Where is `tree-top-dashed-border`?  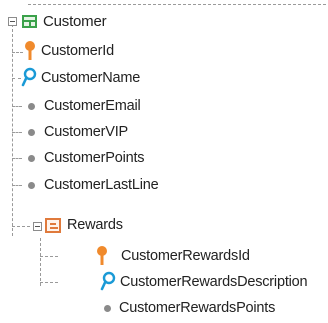 tree-top-dashed-border is located at coordinates (177, 4).